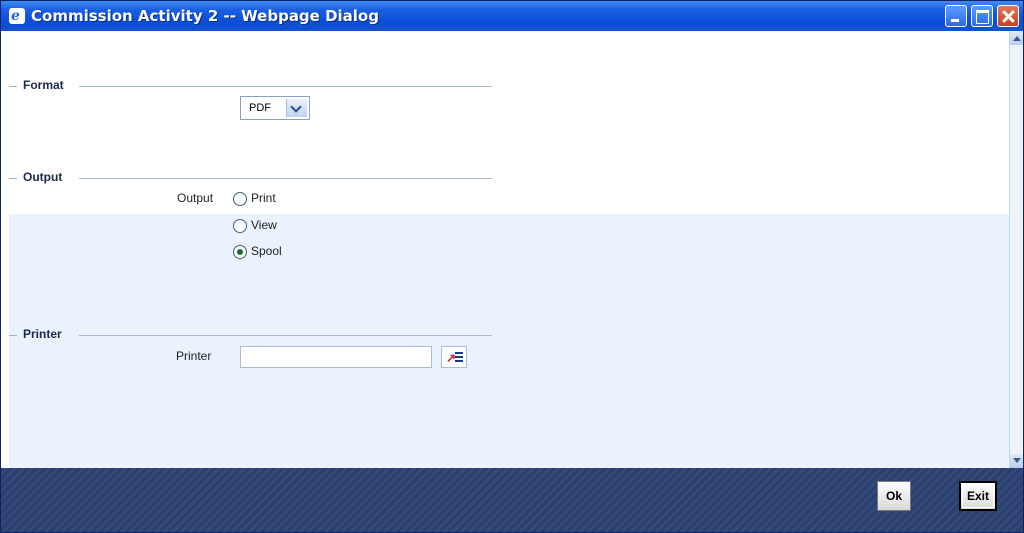  Describe the element at coordinates (336, 357) in the screenshot. I see `printer-input` at that location.